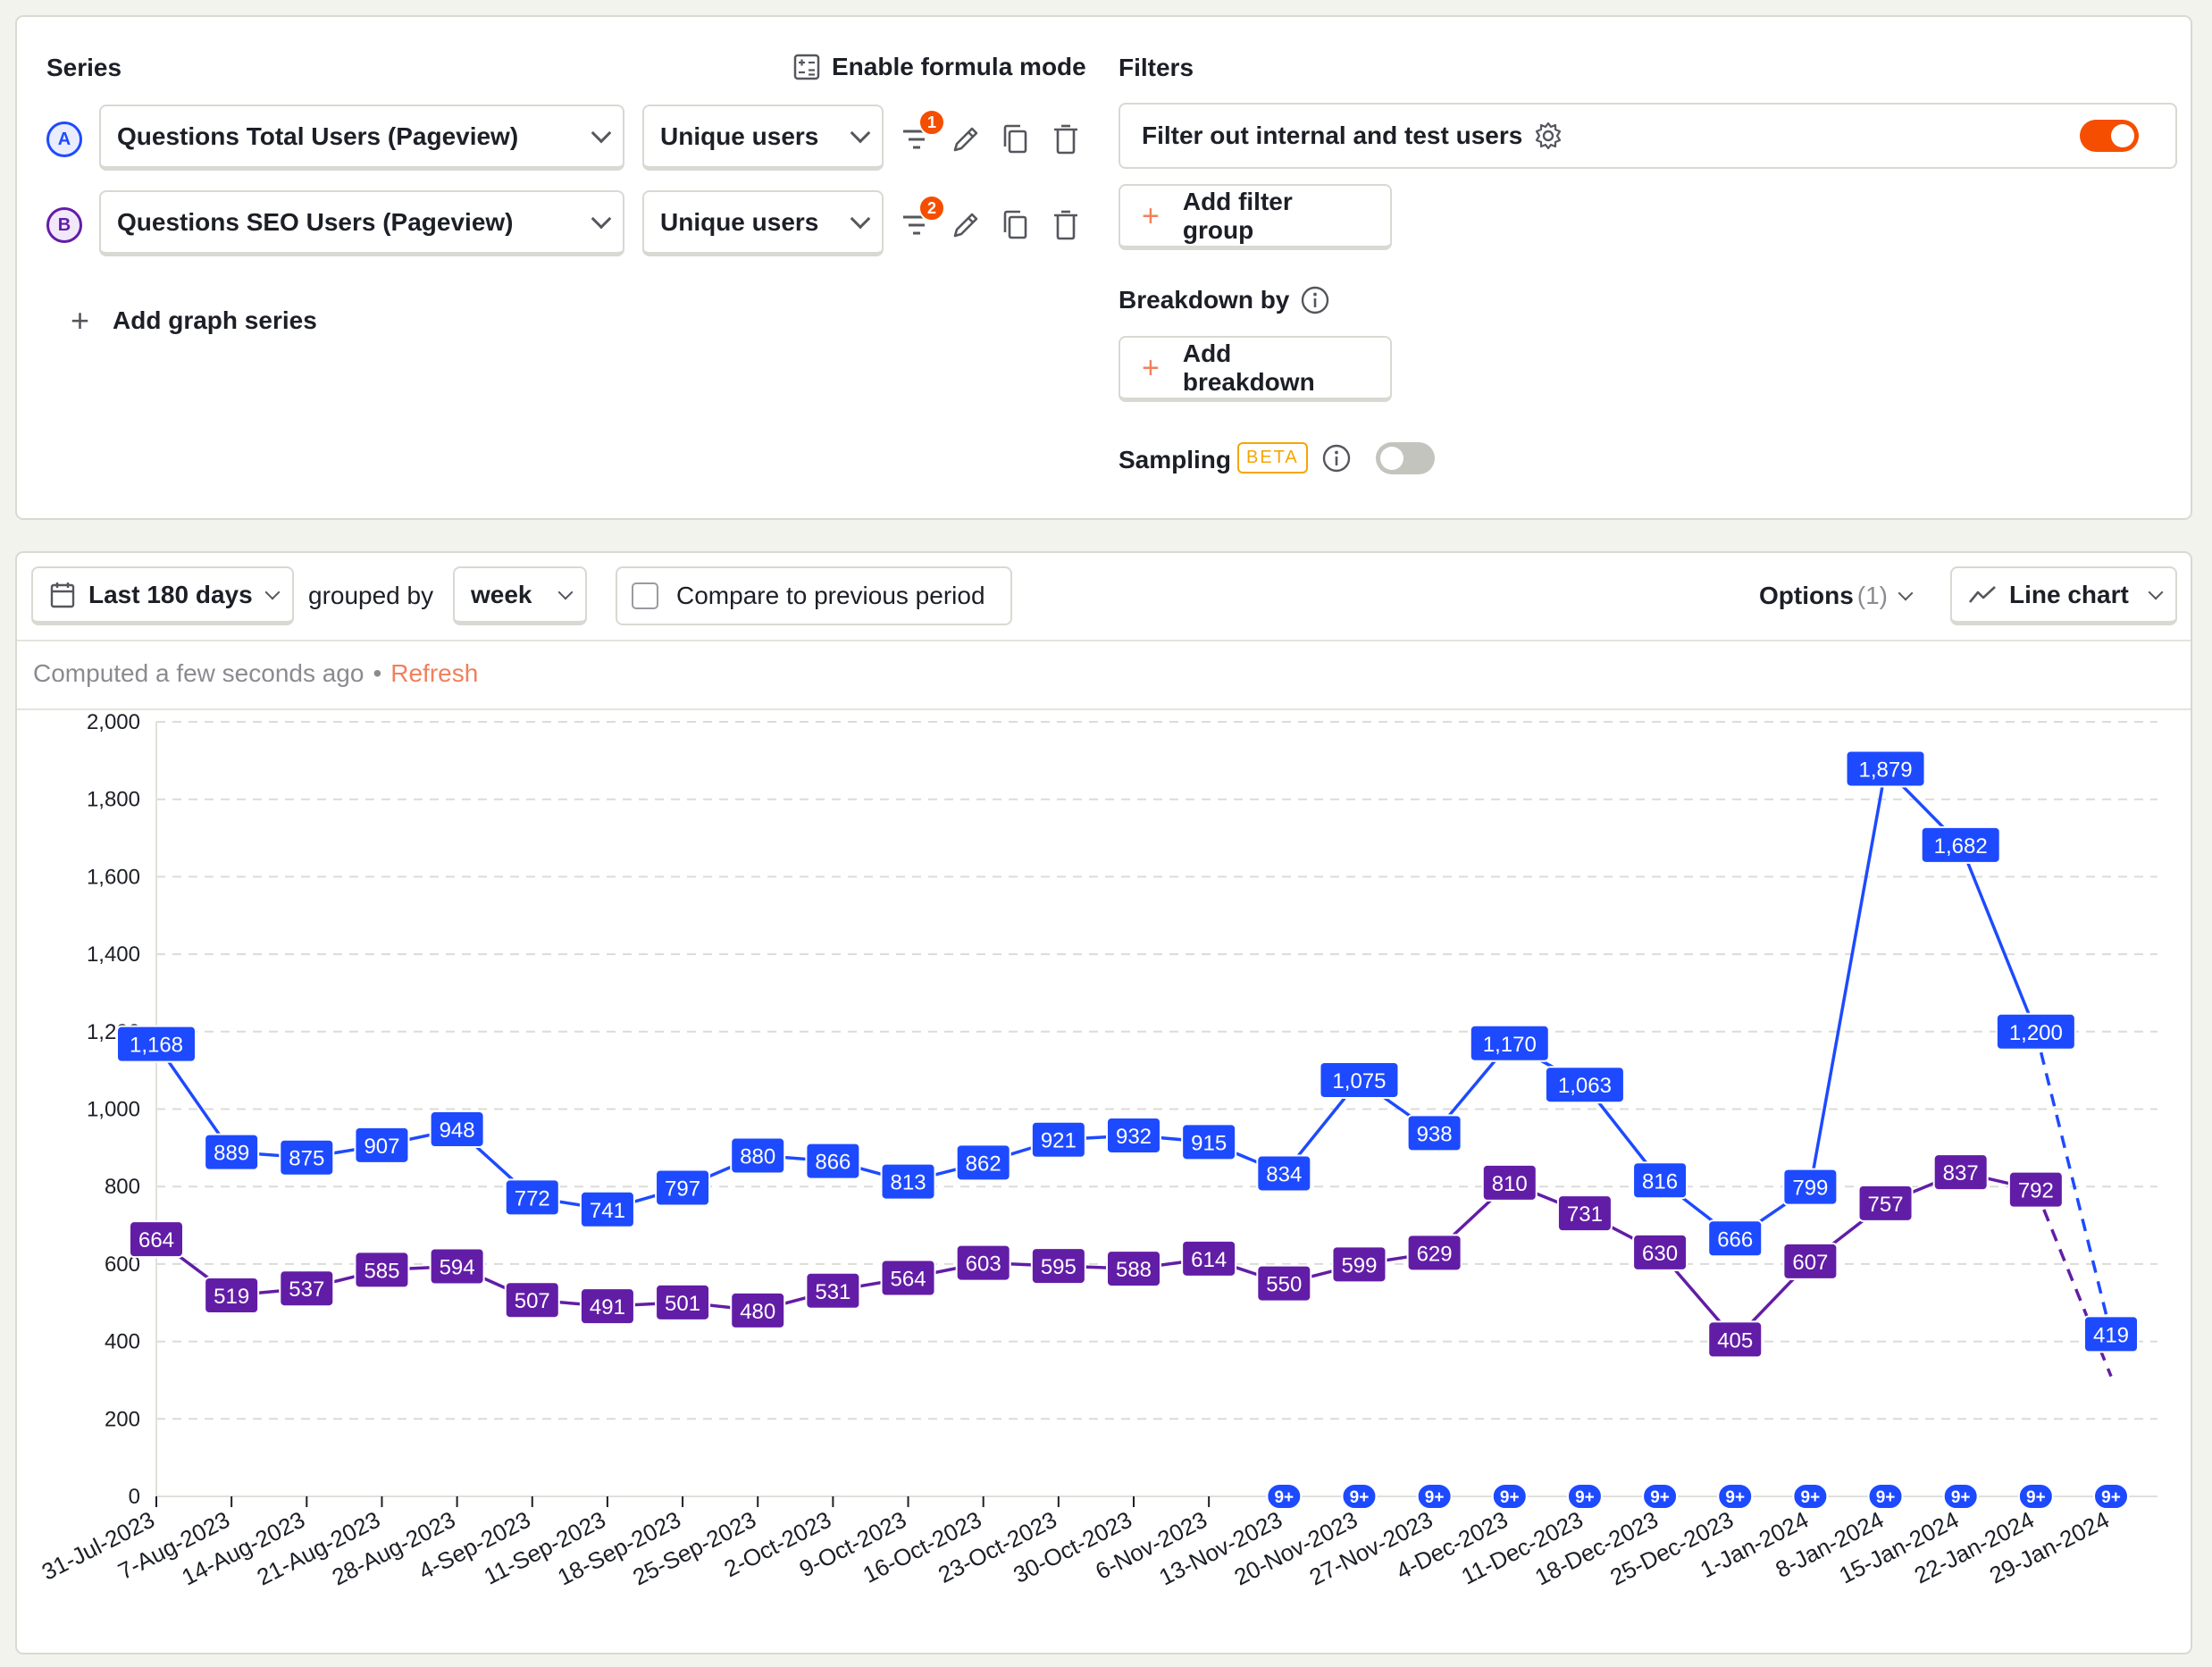 The width and height of the screenshot is (2212, 1667). I want to click on series-a-math-select: Unique users, so click(763, 138).